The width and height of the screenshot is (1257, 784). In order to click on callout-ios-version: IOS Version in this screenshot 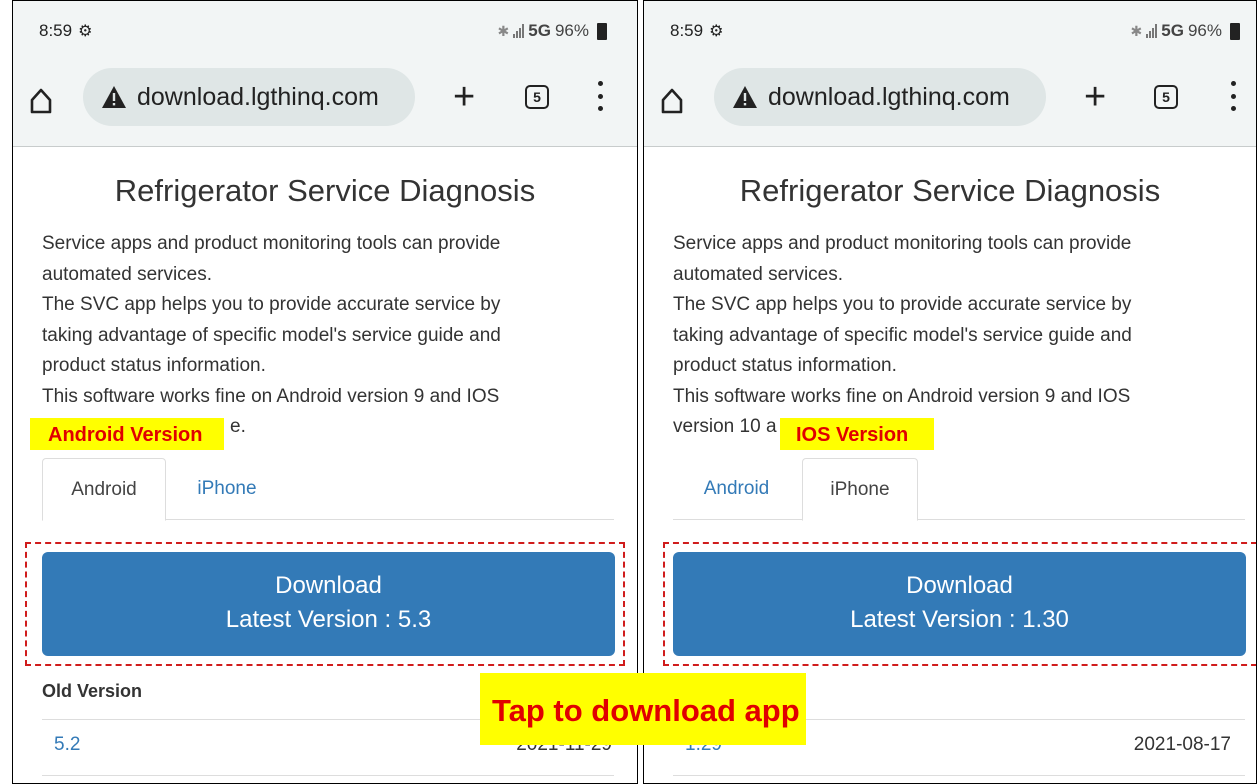, I will do `click(857, 434)`.